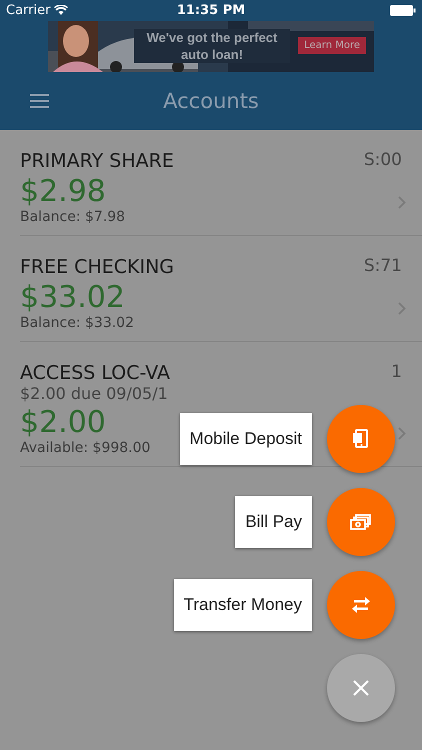 This screenshot has width=422, height=750. I want to click on account-row: FREE CHECKING S:71 $33.02 Balance: $33.02, so click(221, 289).